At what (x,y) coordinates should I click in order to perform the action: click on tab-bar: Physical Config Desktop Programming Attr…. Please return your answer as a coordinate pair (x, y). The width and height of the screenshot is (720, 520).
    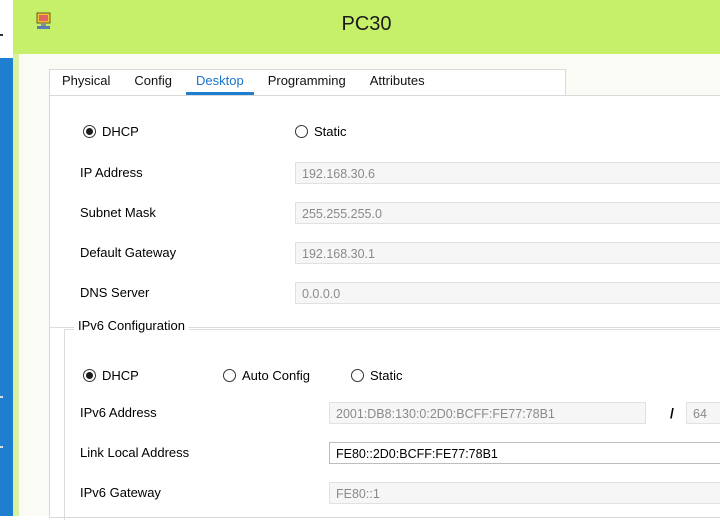
    Looking at the image, I should click on (243, 82).